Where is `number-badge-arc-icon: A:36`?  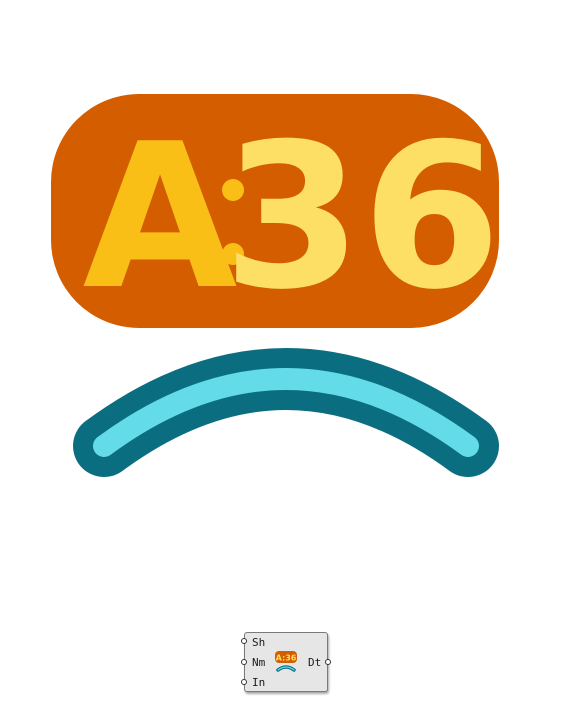 number-badge-arc-icon: A:36 is located at coordinates (286, 661).